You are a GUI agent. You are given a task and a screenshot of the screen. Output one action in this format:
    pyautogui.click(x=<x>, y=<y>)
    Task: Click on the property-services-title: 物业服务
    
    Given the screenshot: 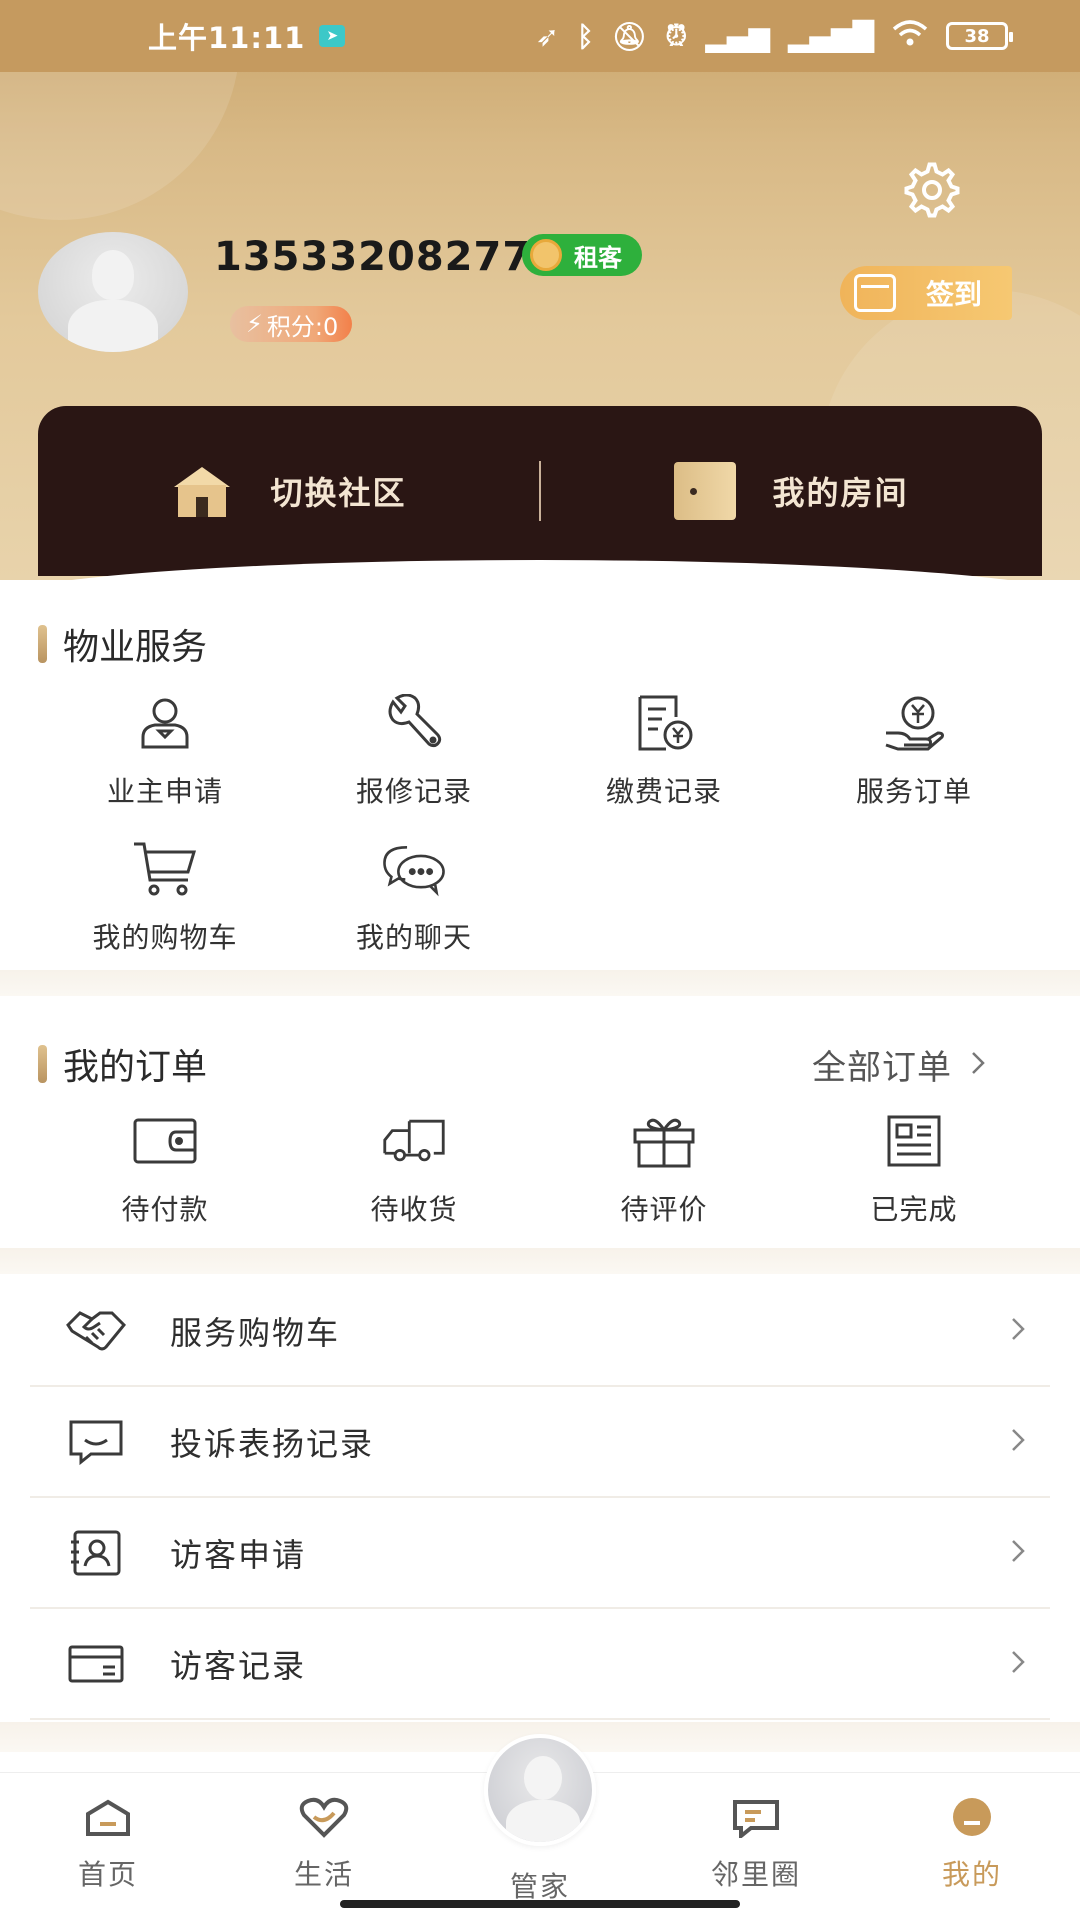 What is the action you would take?
    pyautogui.click(x=122, y=644)
    